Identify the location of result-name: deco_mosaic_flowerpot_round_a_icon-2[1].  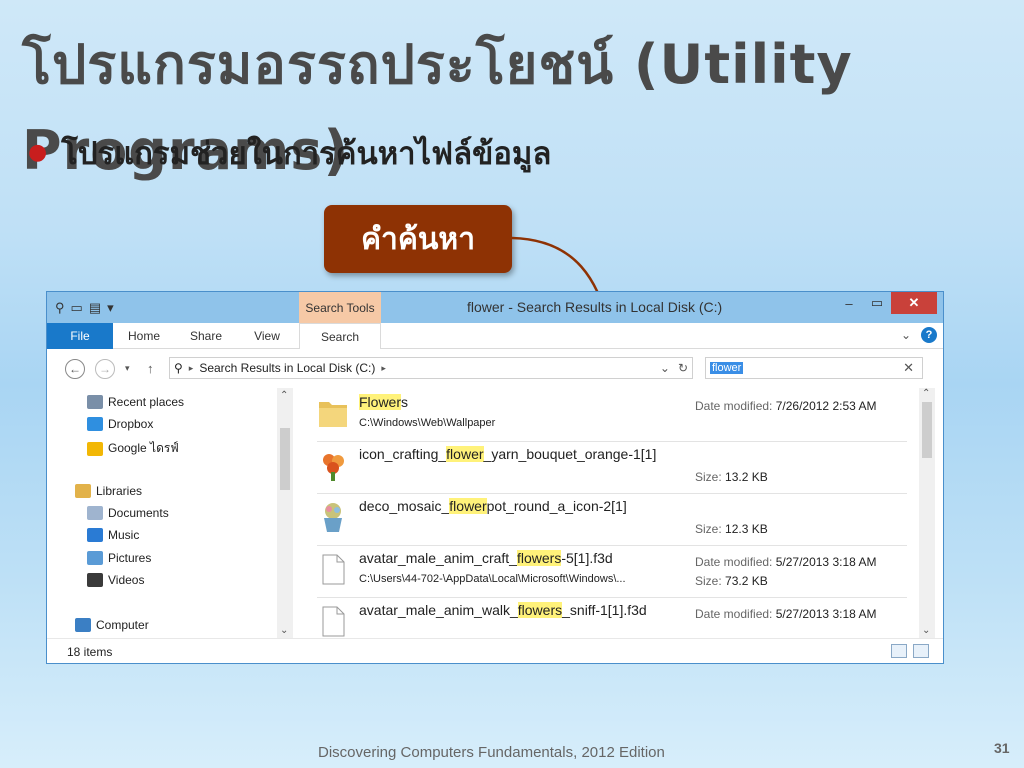
(493, 506).